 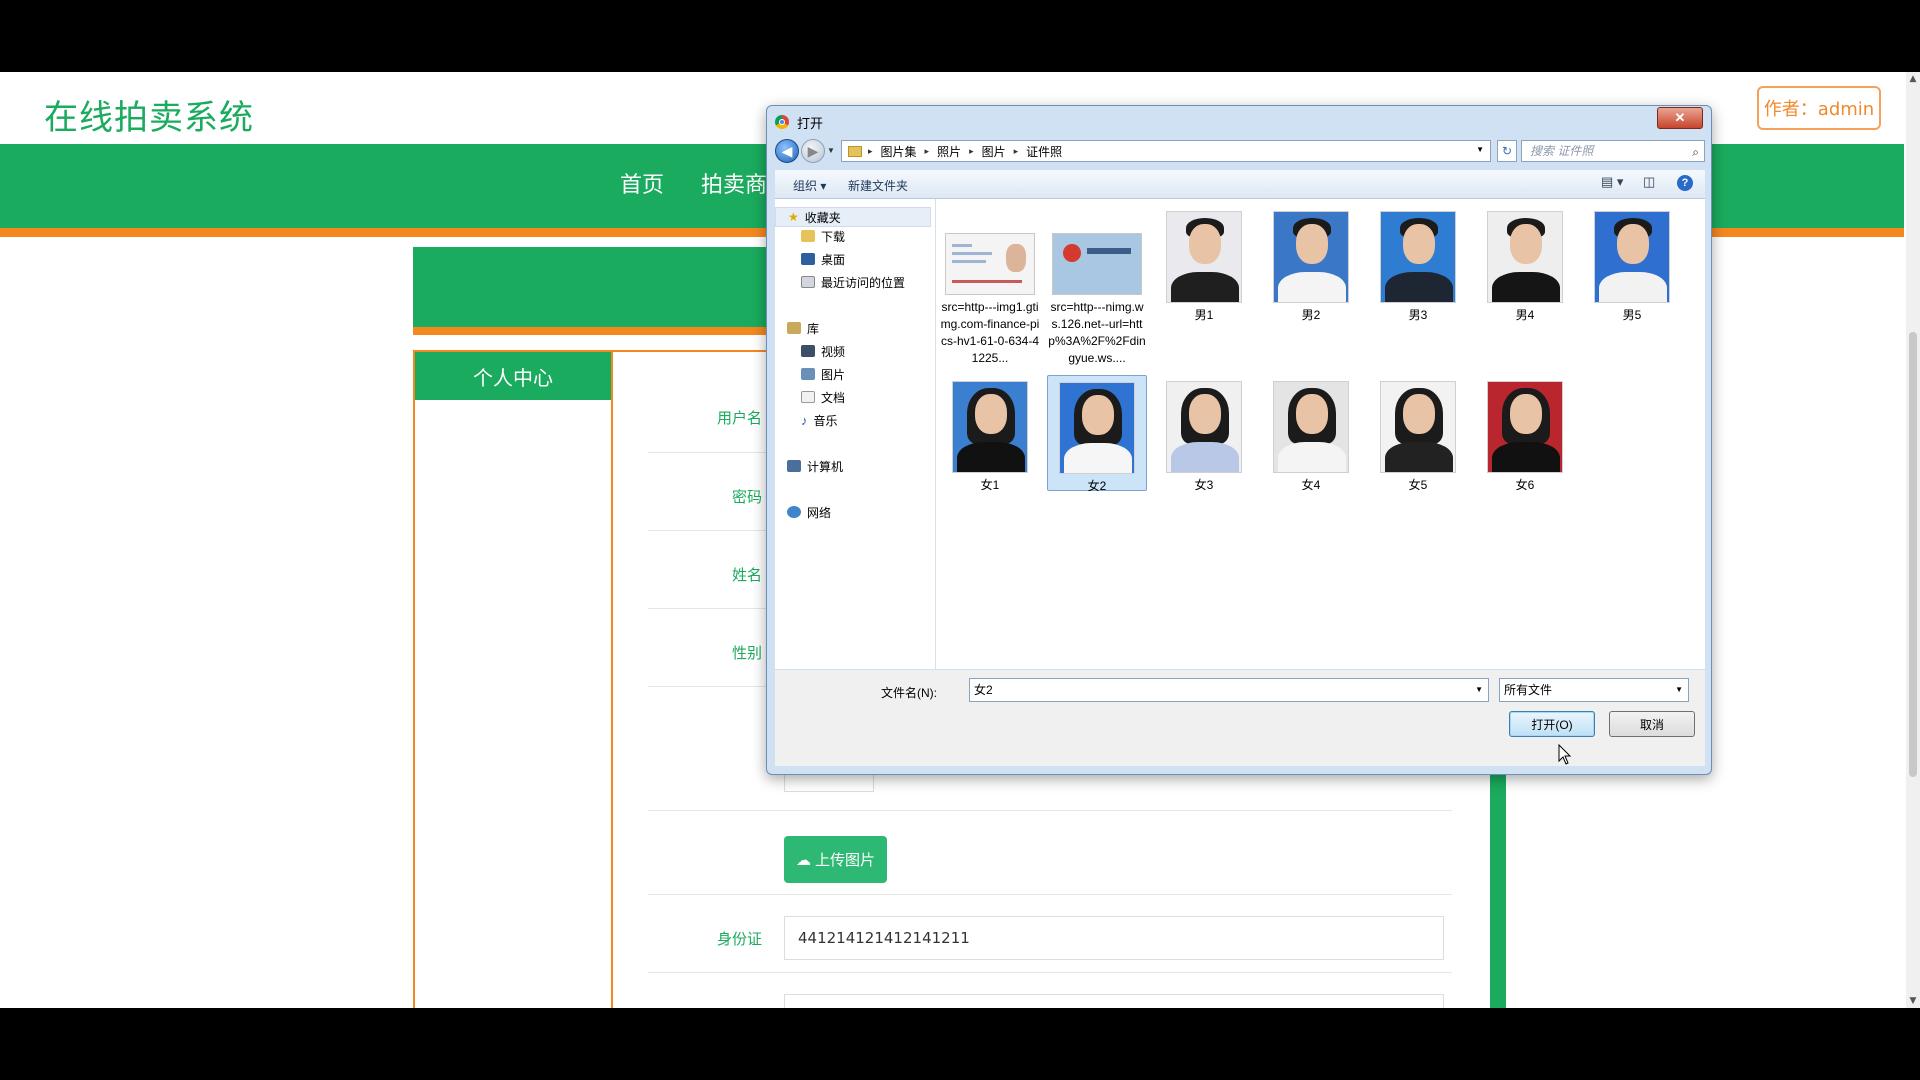 What do you see at coordinates (822, 217) in the screenshot?
I see `tree-label: 收藏夹` at bounding box center [822, 217].